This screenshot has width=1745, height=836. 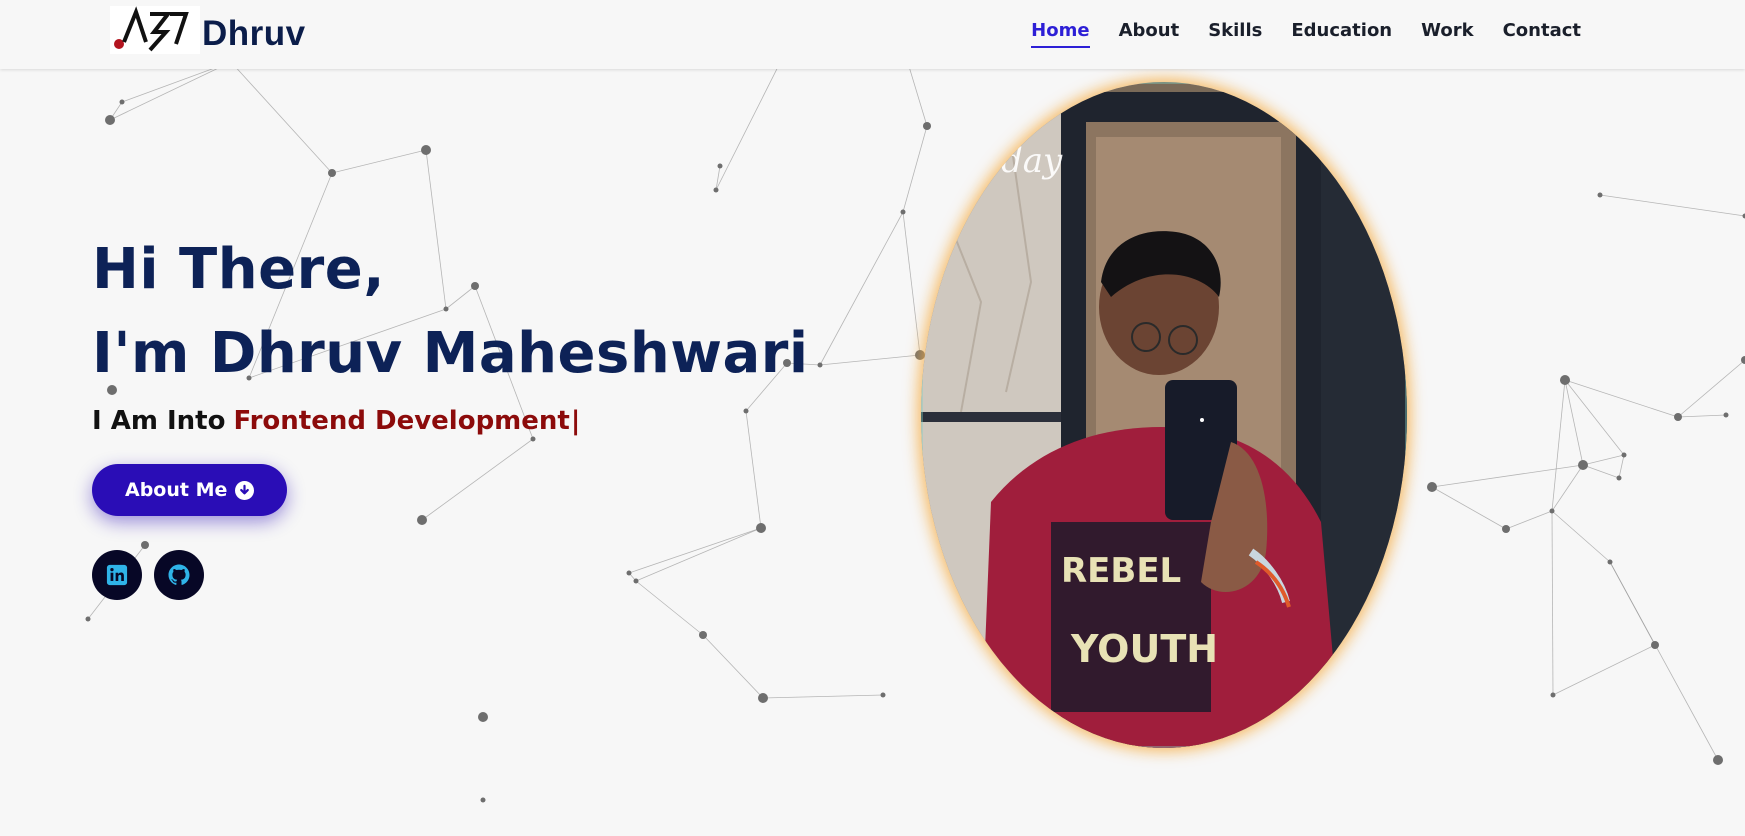 I want to click on greeting-line-2: I'm Dhruv Maheshwari, so click(x=450, y=353).